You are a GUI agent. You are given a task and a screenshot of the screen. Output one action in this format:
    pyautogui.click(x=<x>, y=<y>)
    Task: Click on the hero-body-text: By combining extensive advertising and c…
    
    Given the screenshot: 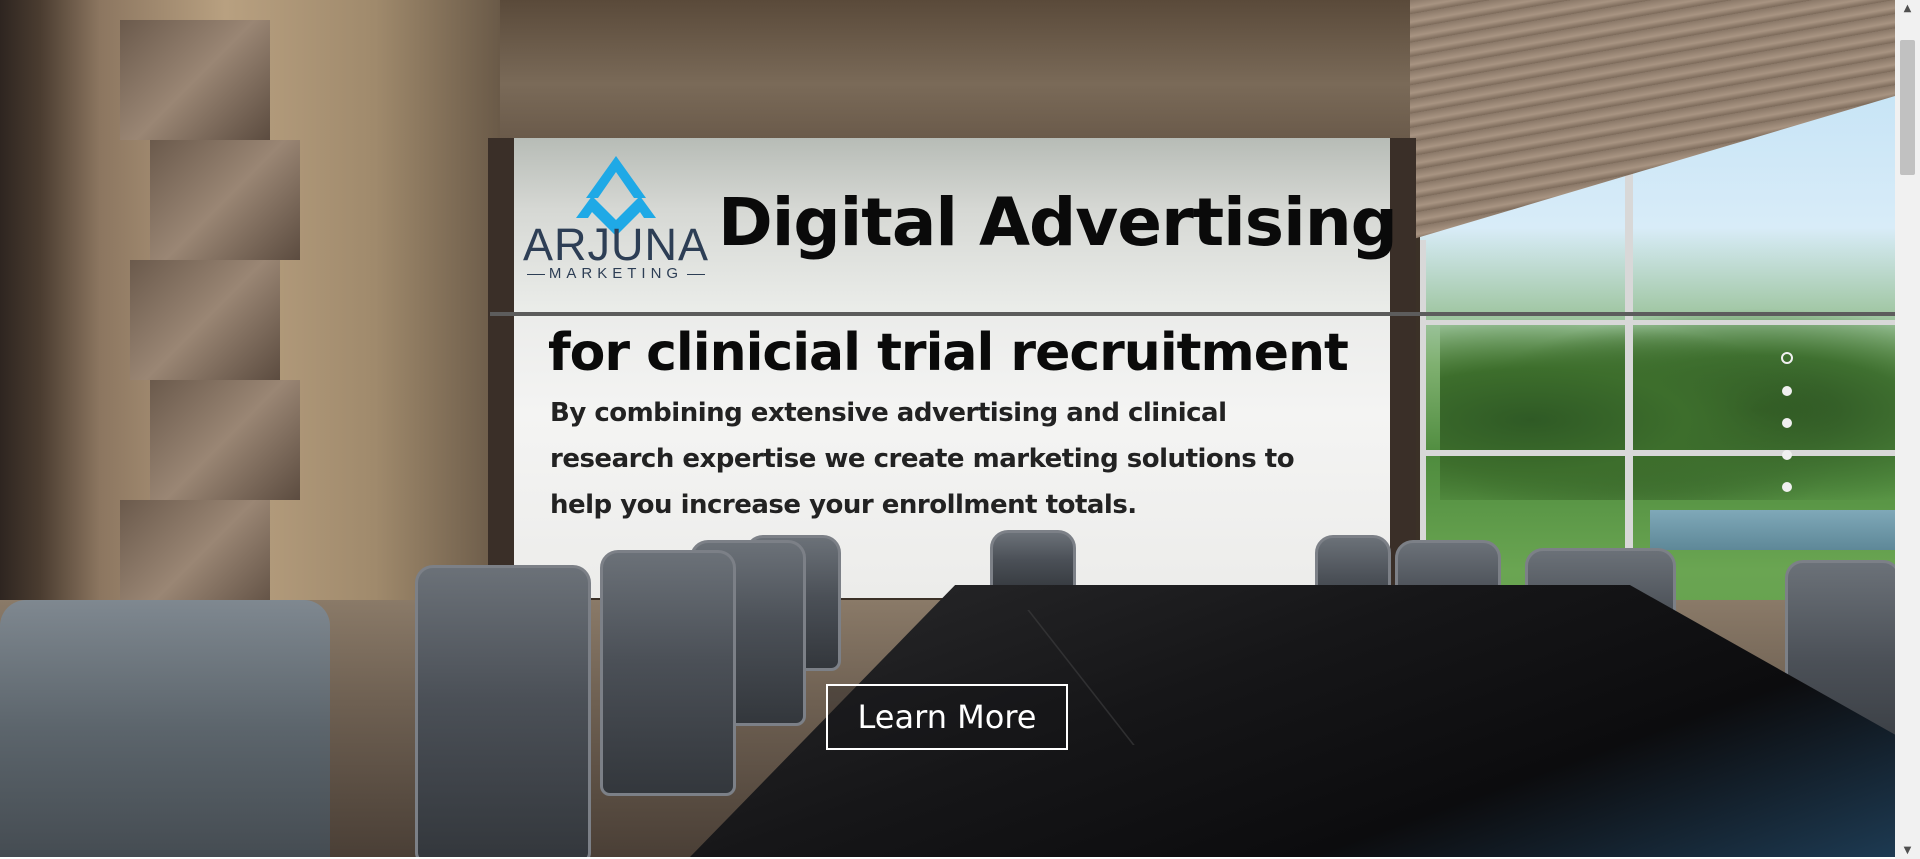 What is the action you would take?
    pyautogui.click(x=922, y=459)
    